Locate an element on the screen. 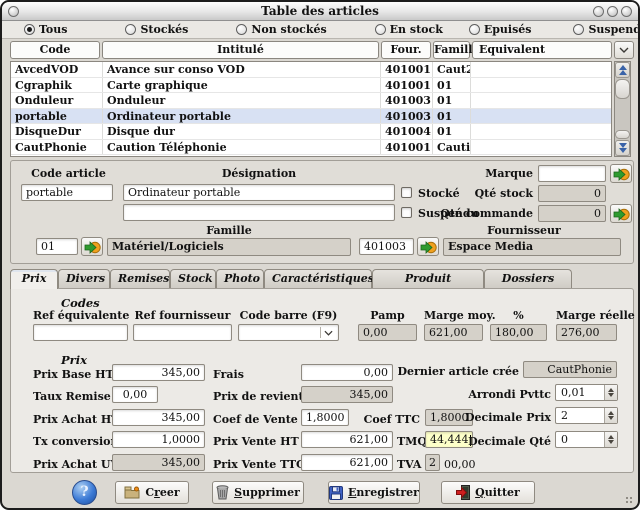 The image size is (640, 510). coef-de-vente-input: 1,8000 is located at coordinates (325, 417).